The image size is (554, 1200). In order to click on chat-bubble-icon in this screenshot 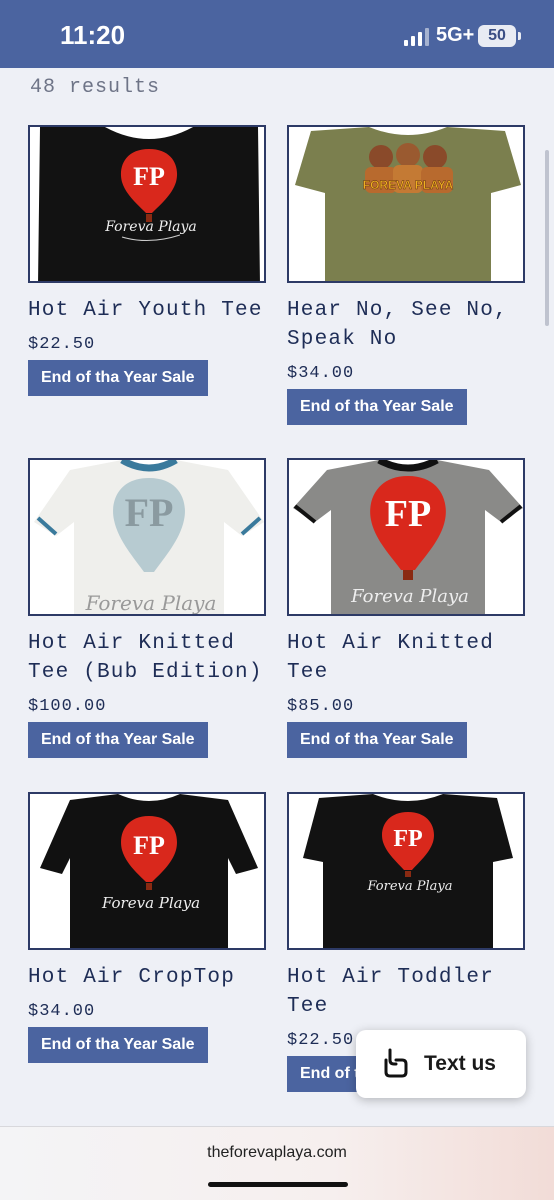, I will do `click(396, 1063)`.